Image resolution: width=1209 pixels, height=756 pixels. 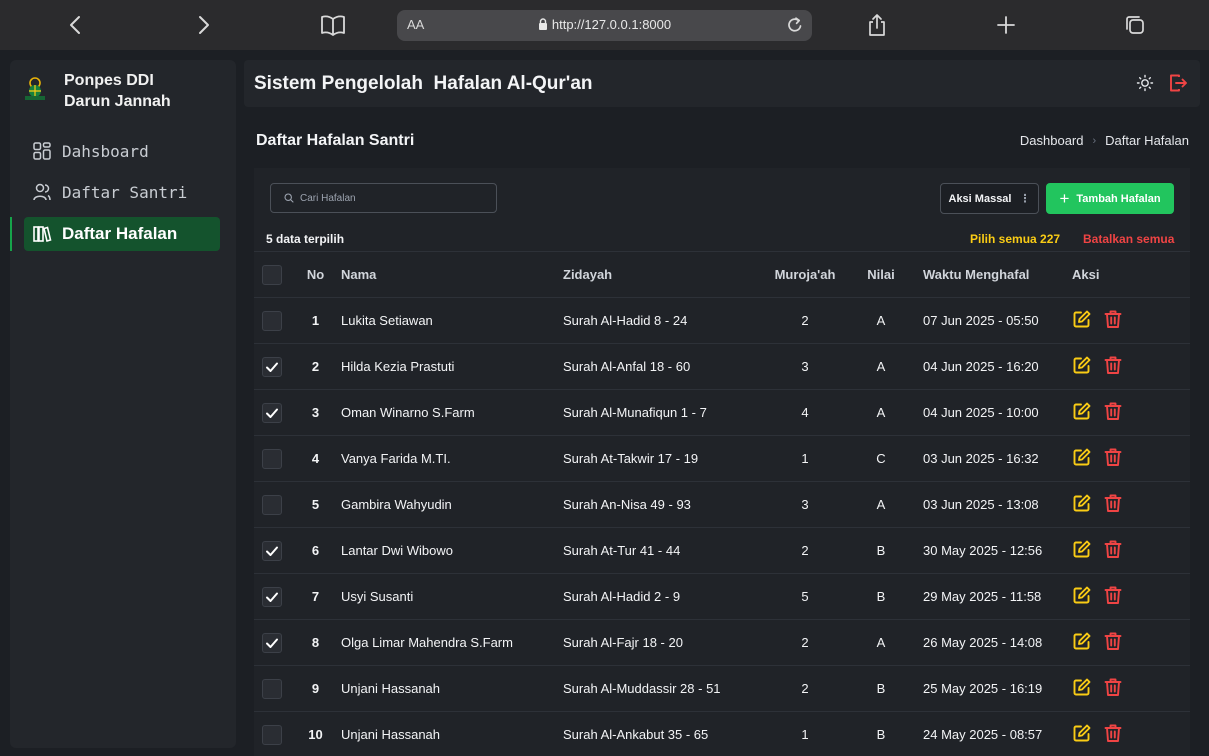 I want to click on brand: Ponpes DDI Darun Jannah, so click(x=108, y=91).